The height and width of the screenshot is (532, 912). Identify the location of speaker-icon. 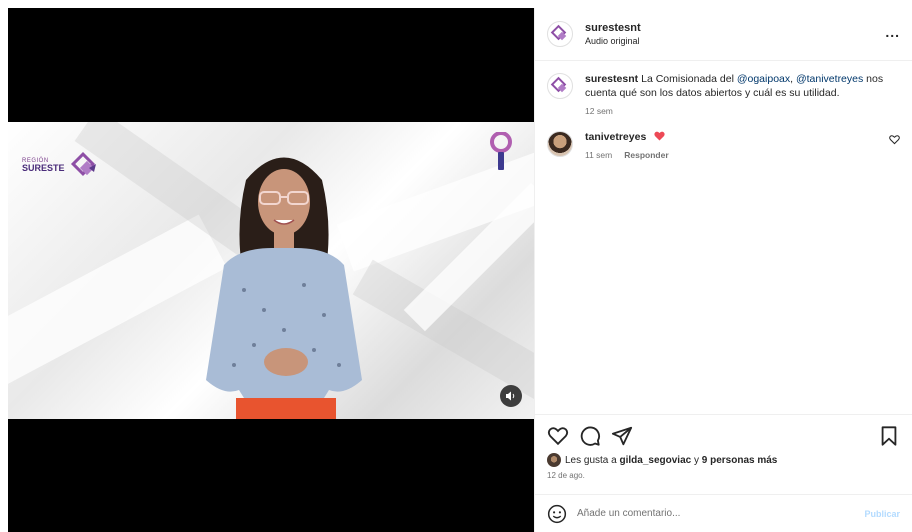
(510, 396).